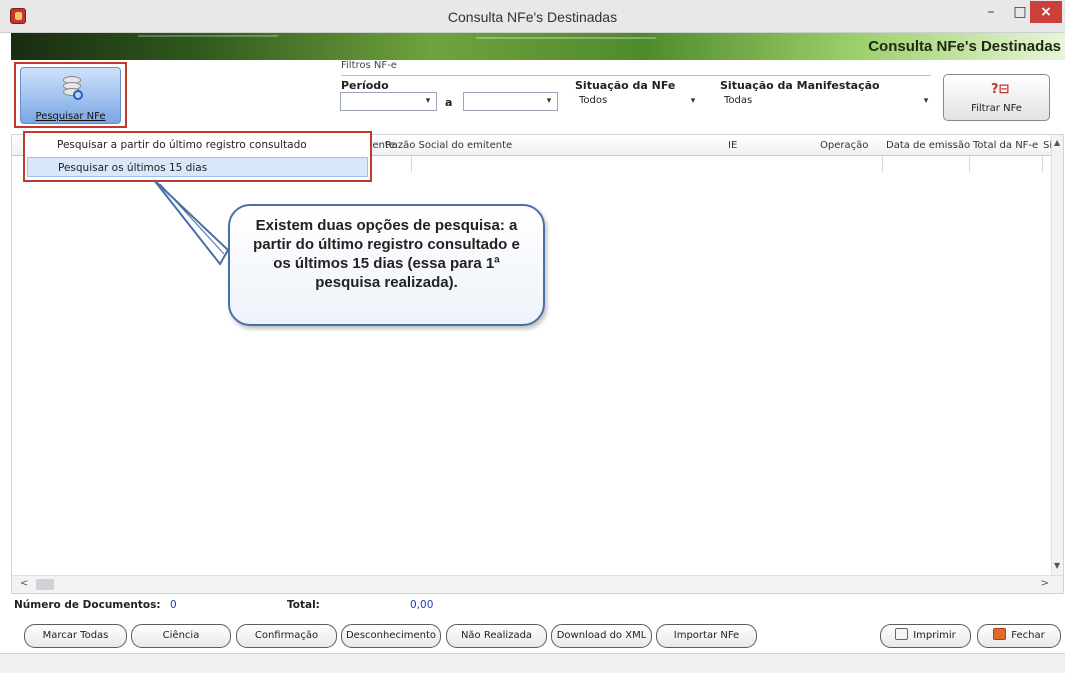 This screenshot has width=1065, height=673. What do you see at coordinates (45, 584) in the screenshot?
I see `scrollbar-thumb` at bounding box center [45, 584].